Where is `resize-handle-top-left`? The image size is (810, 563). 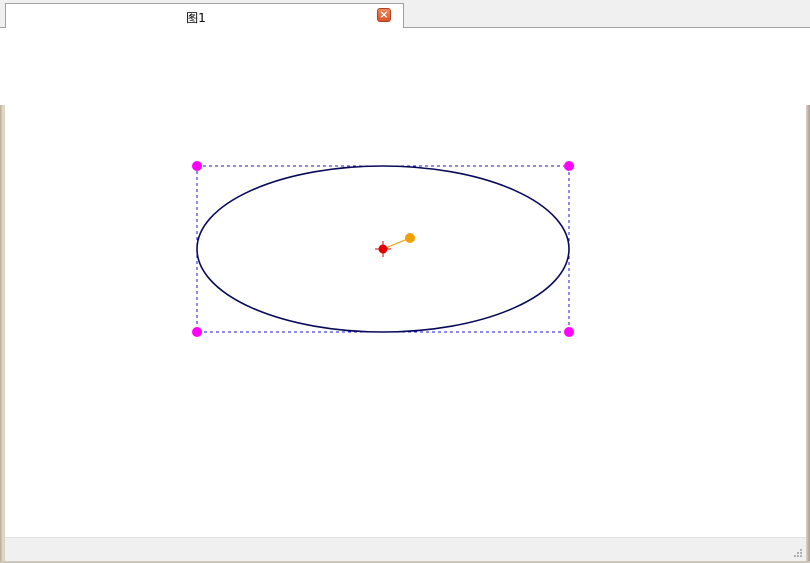 resize-handle-top-left is located at coordinates (197, 166).